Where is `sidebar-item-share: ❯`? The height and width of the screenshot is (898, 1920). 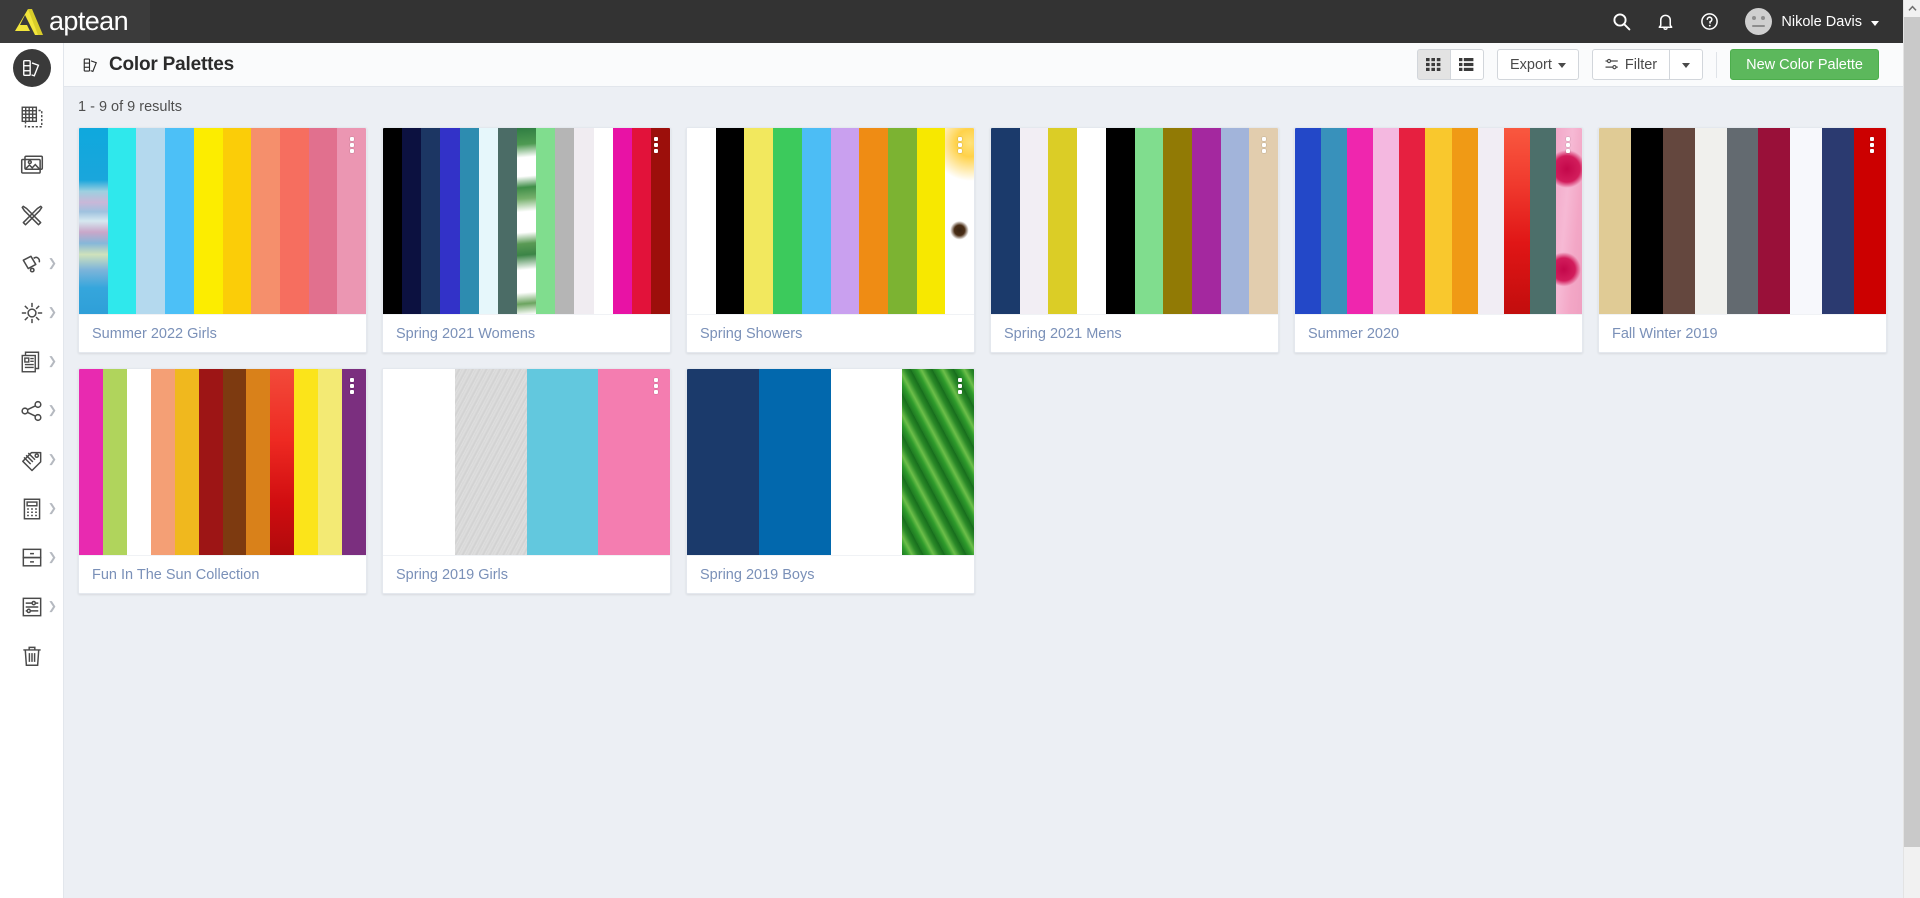
sidebar-item-share: ❯ is located at coordinates (32, 410).